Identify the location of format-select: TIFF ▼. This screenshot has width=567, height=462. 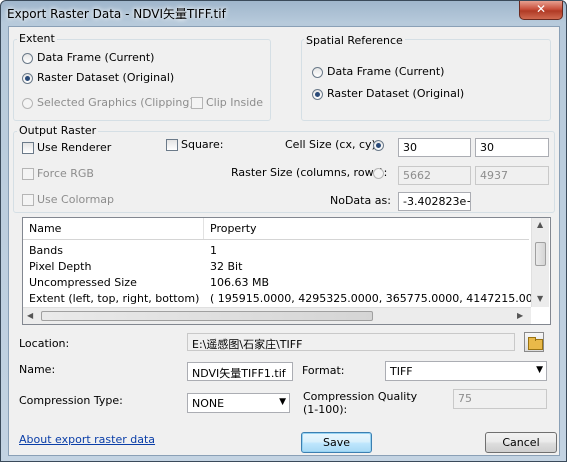
(466, 371).